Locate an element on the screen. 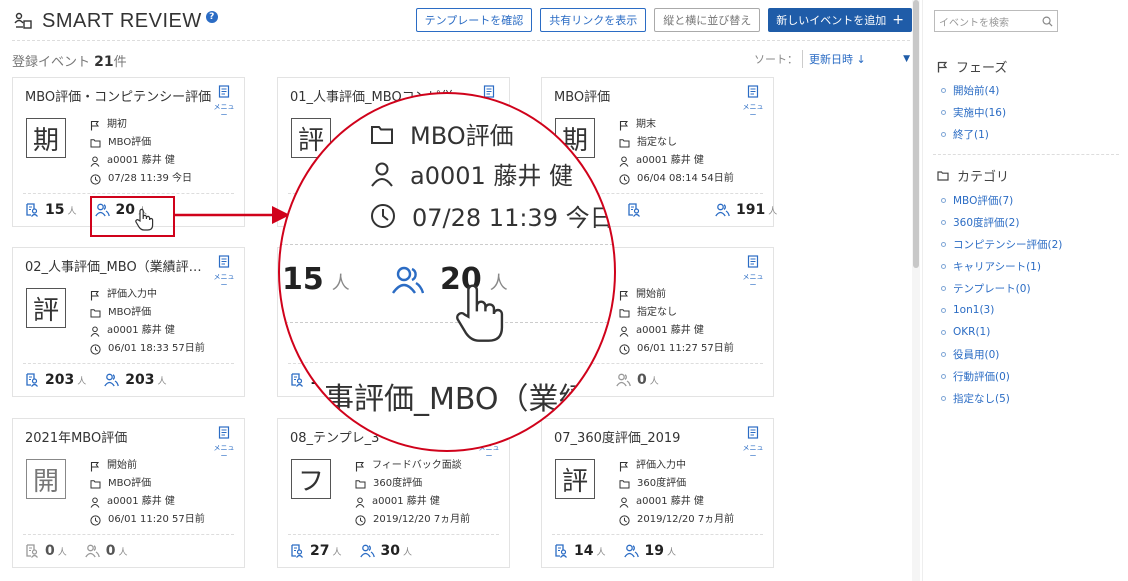 The width and height of the screenshot is (1128, 581). filter-label: 役員用(0) is located at coordinates (976, 354).